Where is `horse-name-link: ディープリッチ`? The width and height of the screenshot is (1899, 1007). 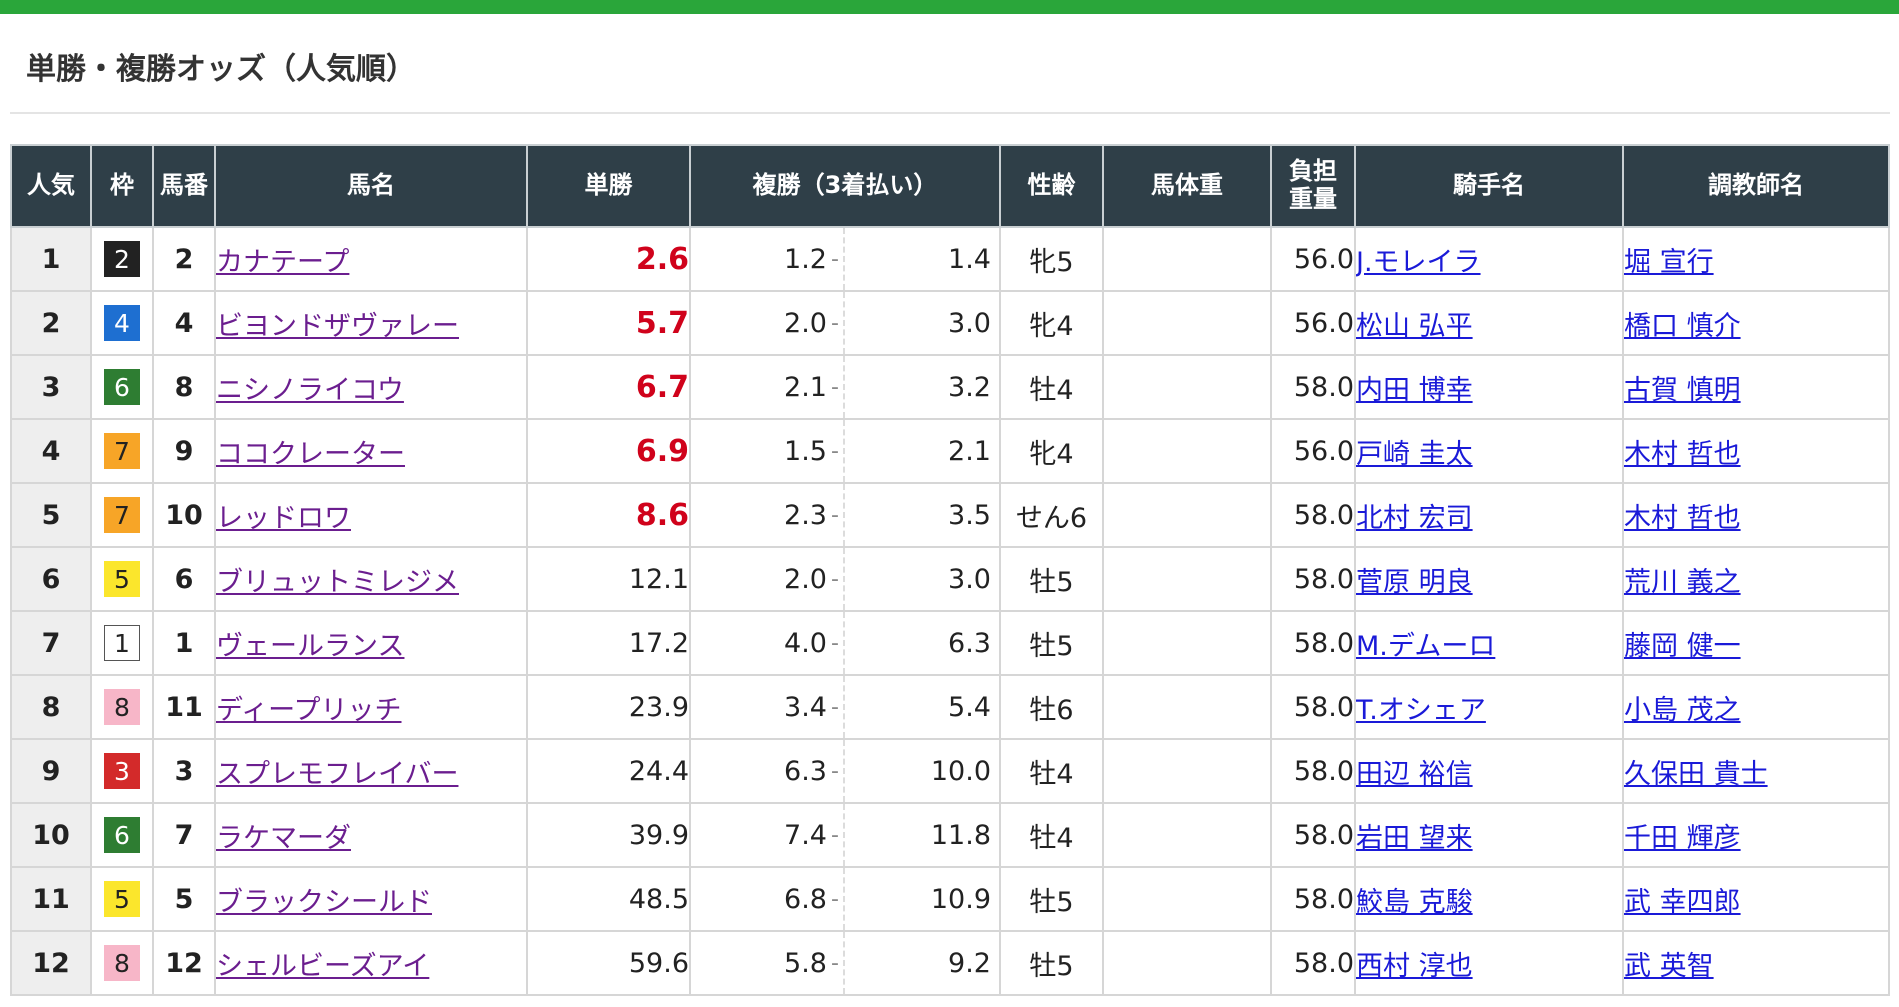 horse-name-link: ディープリッチ is located at coordinates (309, 710).